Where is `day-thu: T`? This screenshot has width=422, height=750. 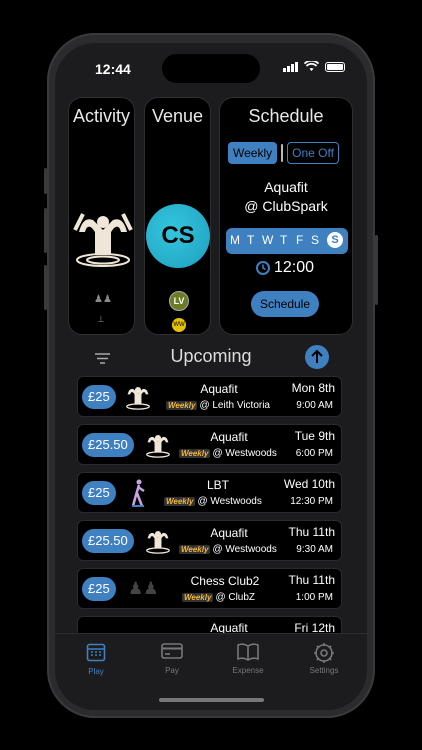 day-thu: T is located at coordinates (283, 240).